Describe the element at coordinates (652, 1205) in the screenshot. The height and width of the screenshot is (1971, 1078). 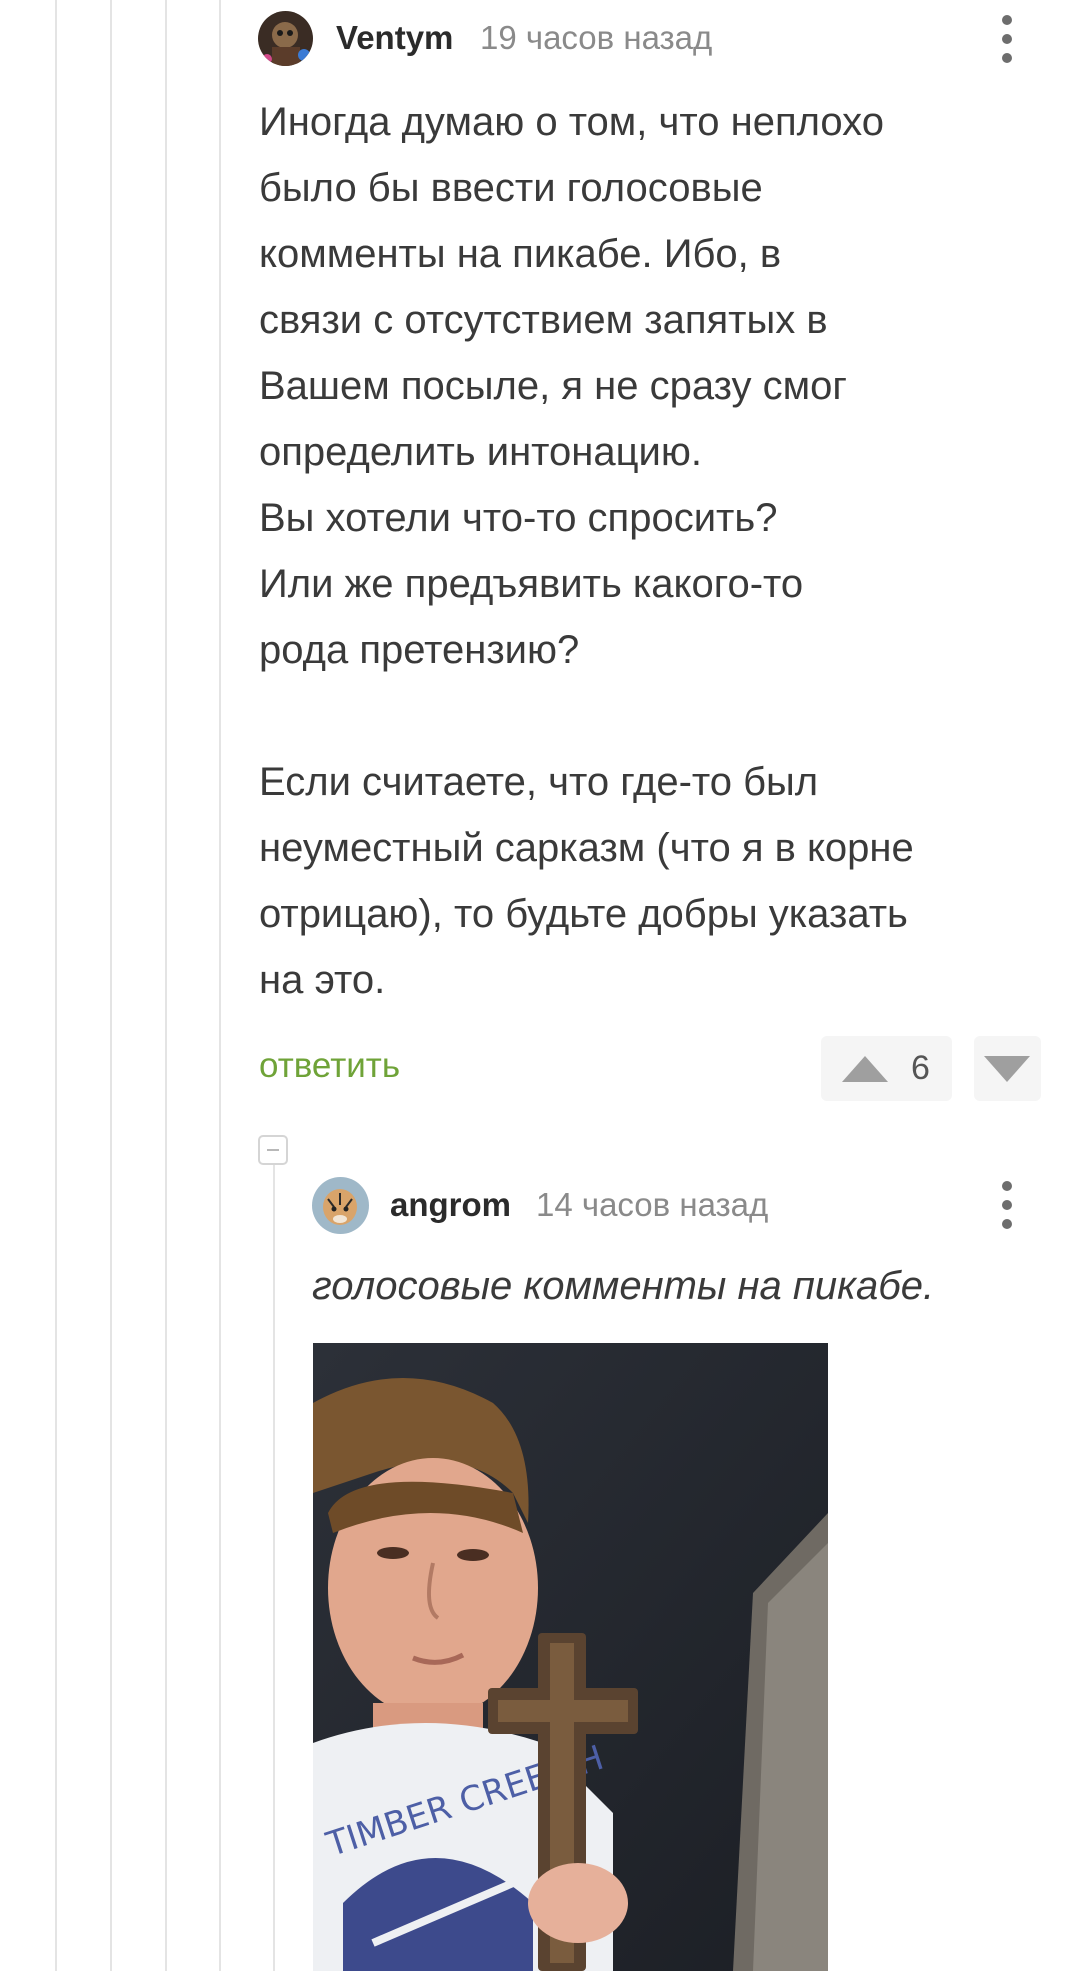
I see `comment-timestamp: 14 часов назад` at that location.